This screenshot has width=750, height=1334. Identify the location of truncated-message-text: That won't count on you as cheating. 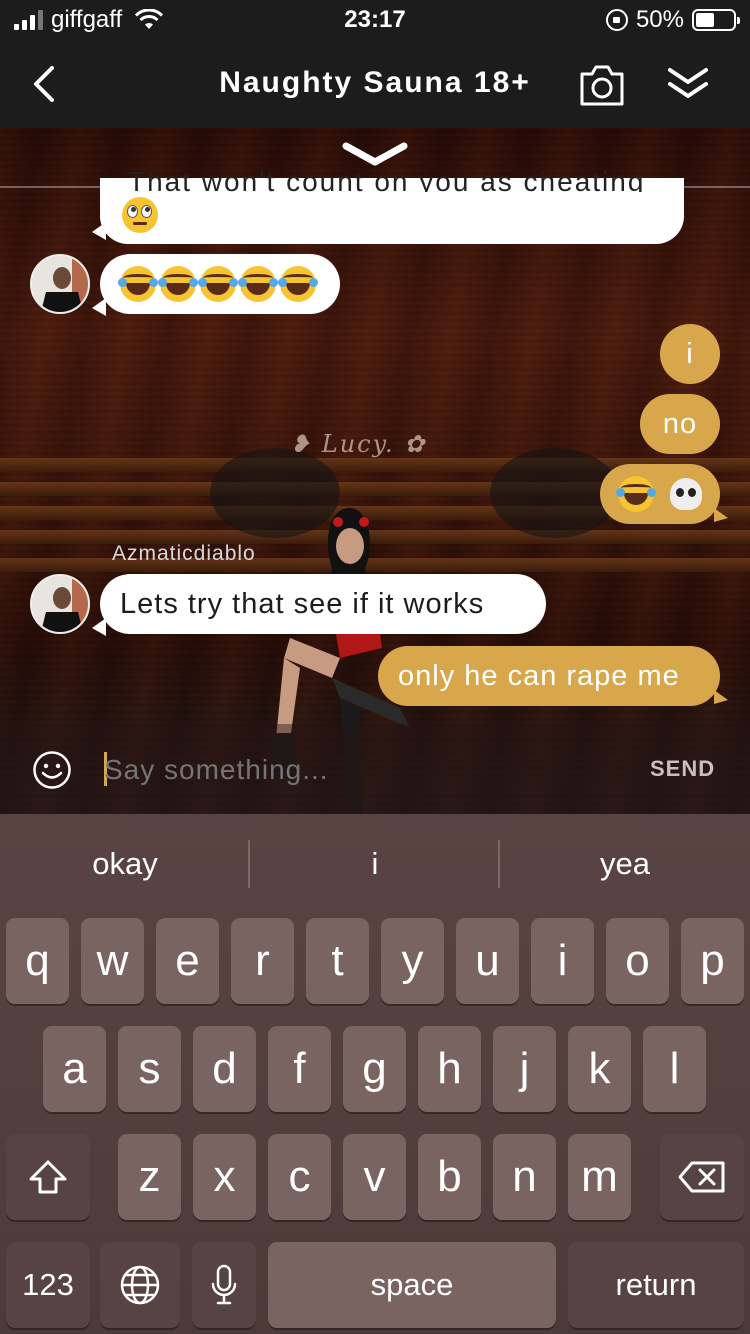
(387, 179).